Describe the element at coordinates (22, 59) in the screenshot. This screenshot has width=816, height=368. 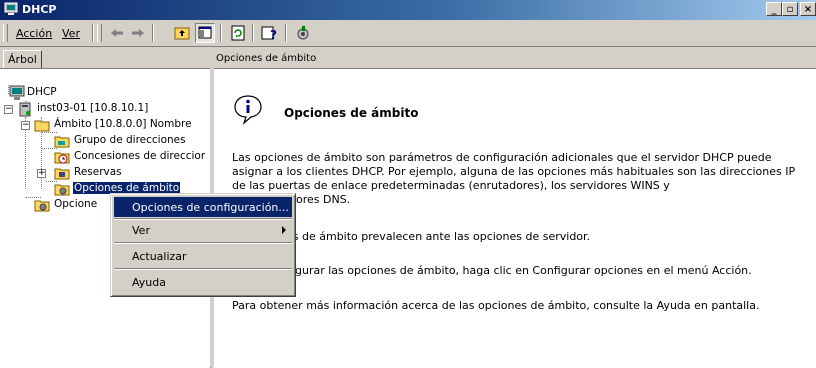
I see `tab-arbol: Árbol` at that location.